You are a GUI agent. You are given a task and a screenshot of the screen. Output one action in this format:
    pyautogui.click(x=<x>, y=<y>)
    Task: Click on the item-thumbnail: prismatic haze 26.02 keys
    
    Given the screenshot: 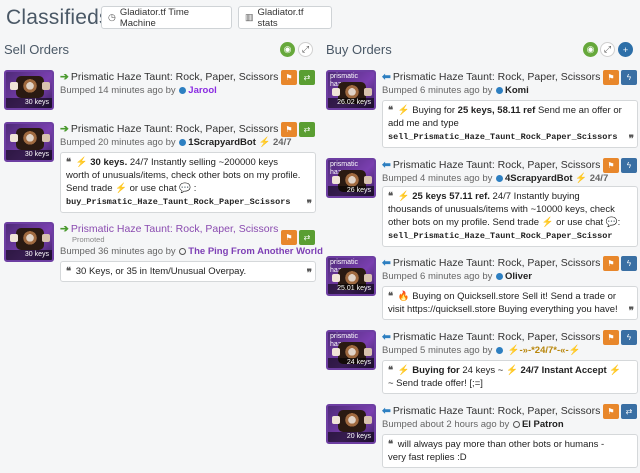 What is the action you would take?
    pyautogui.click(x=351, y=90)
    